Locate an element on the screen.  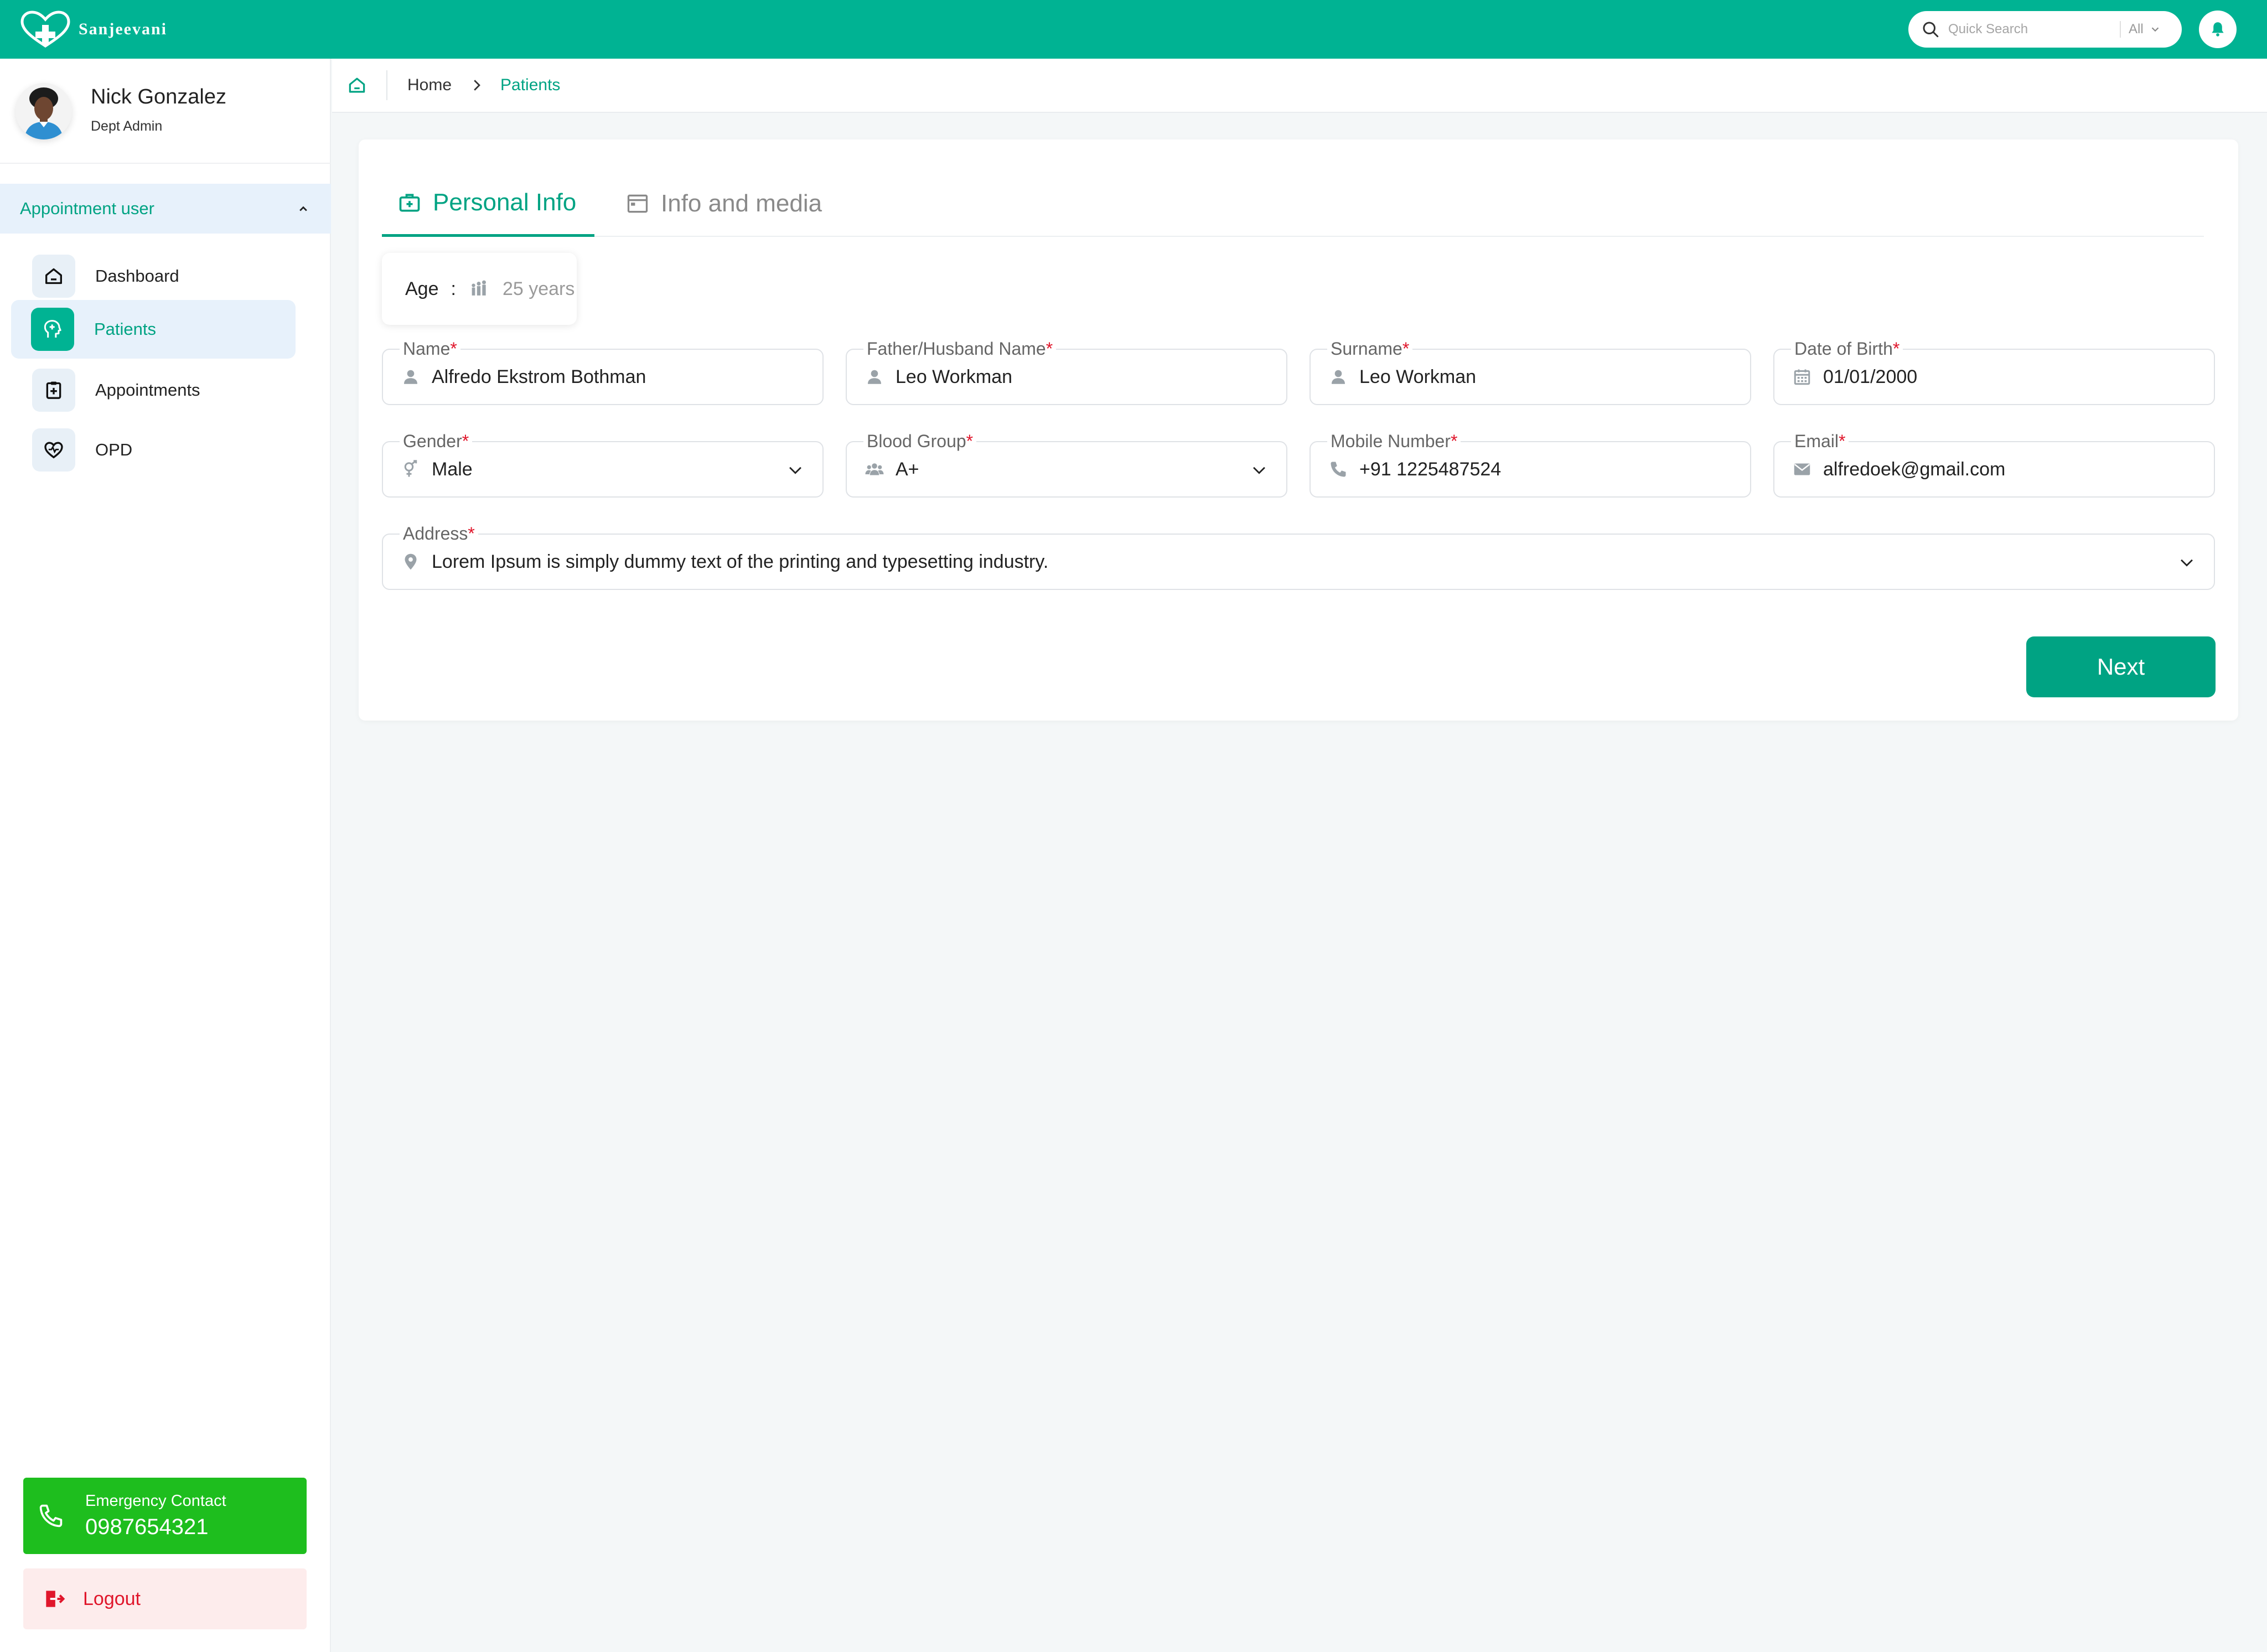
next-button: Next is located at coordinates (2121, 666).